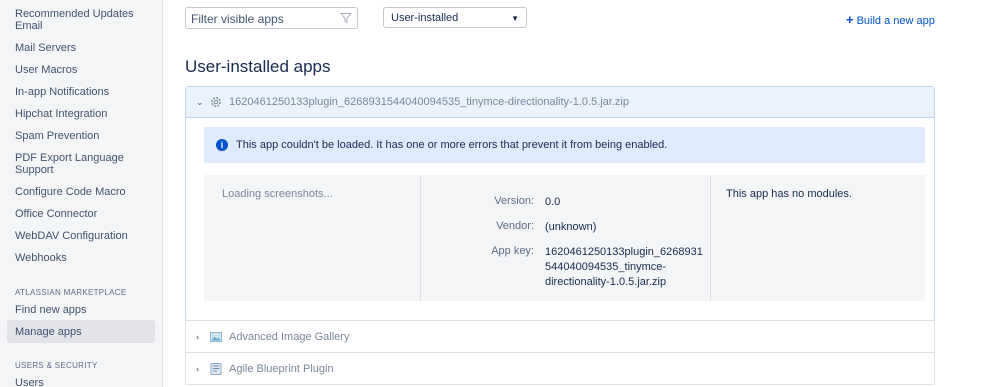 The width and height of the screenshot is (999, 387). I want to click on vendor-value: (unknown), so click(571, 227).